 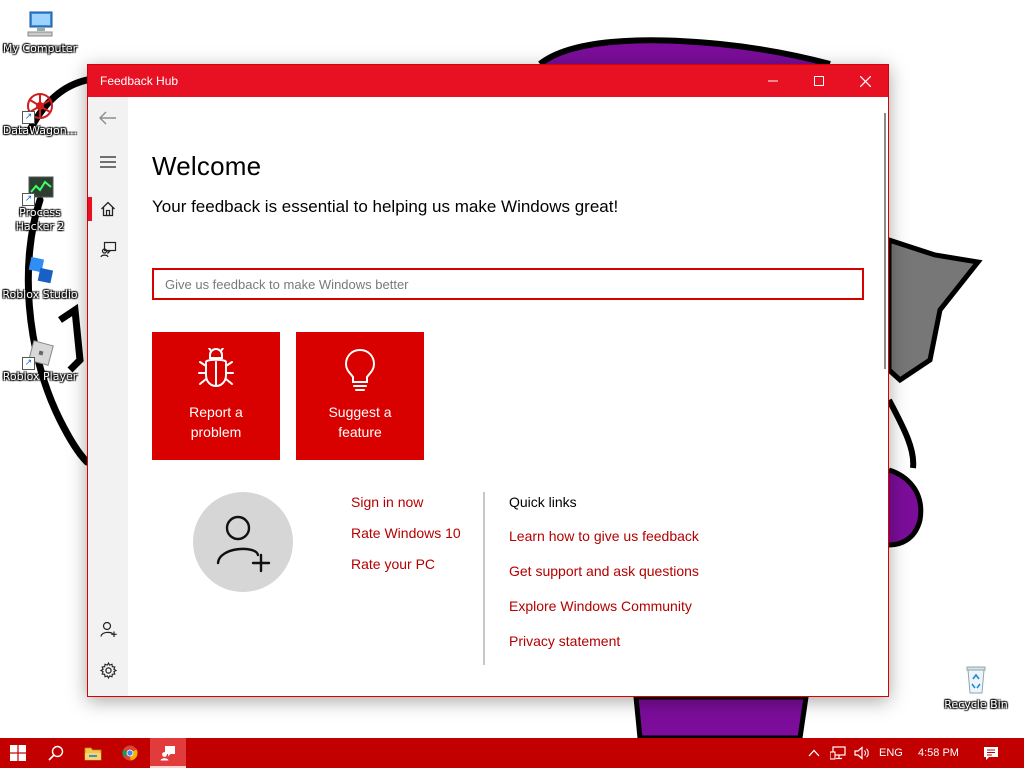 I want to click on start-button, so click(x=18, y=753).